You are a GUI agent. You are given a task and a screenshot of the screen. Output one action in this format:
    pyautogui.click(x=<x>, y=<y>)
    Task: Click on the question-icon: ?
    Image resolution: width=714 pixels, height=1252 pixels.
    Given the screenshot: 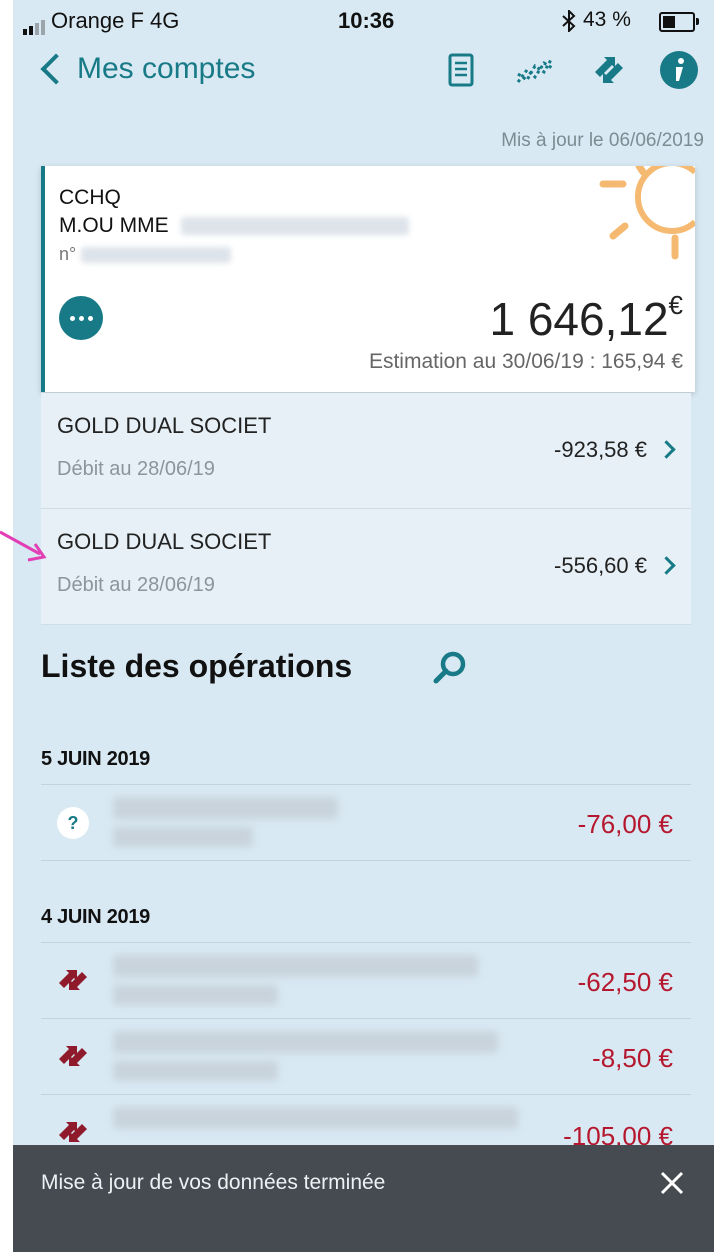 What is the action you would take?
    pyautogui.click(x=73, y=823)
    